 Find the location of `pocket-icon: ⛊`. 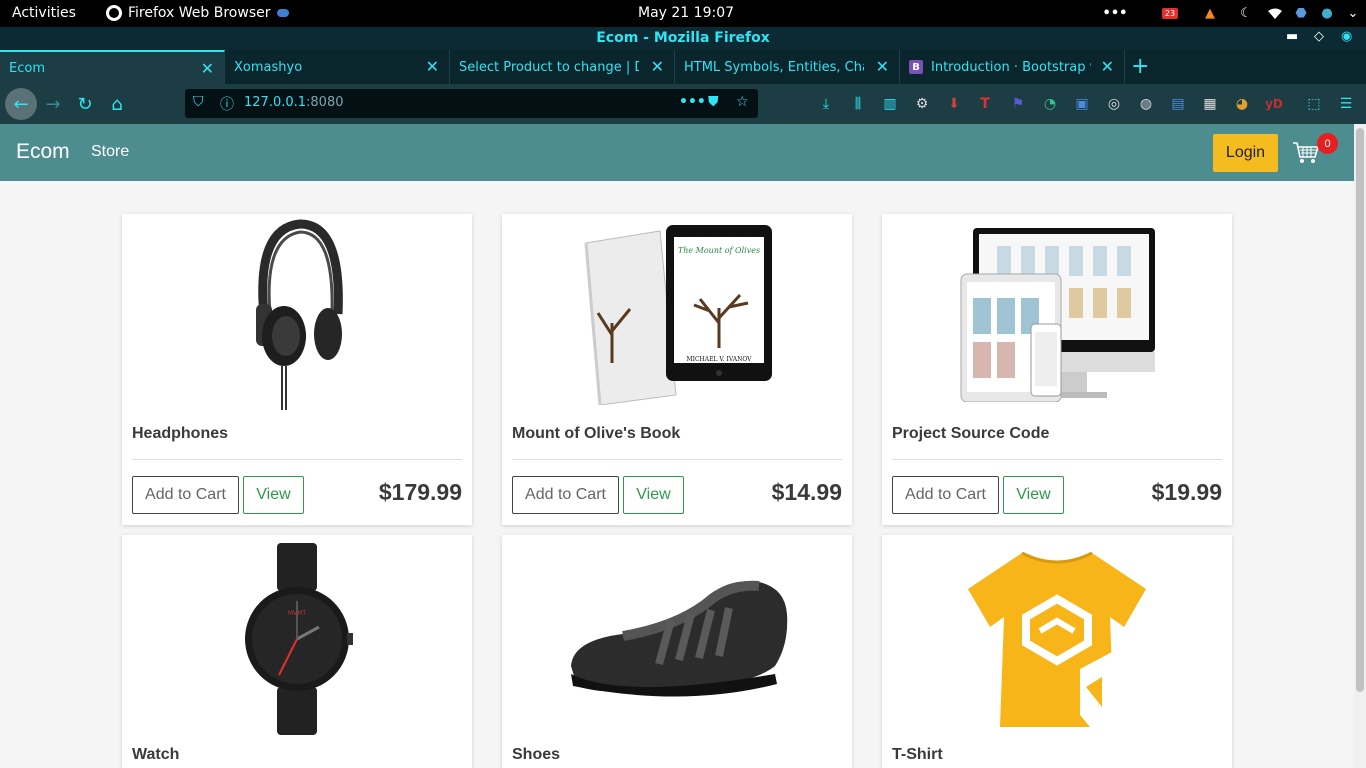

pocket-icon: ⛊ is located at coordinates (713, 102).